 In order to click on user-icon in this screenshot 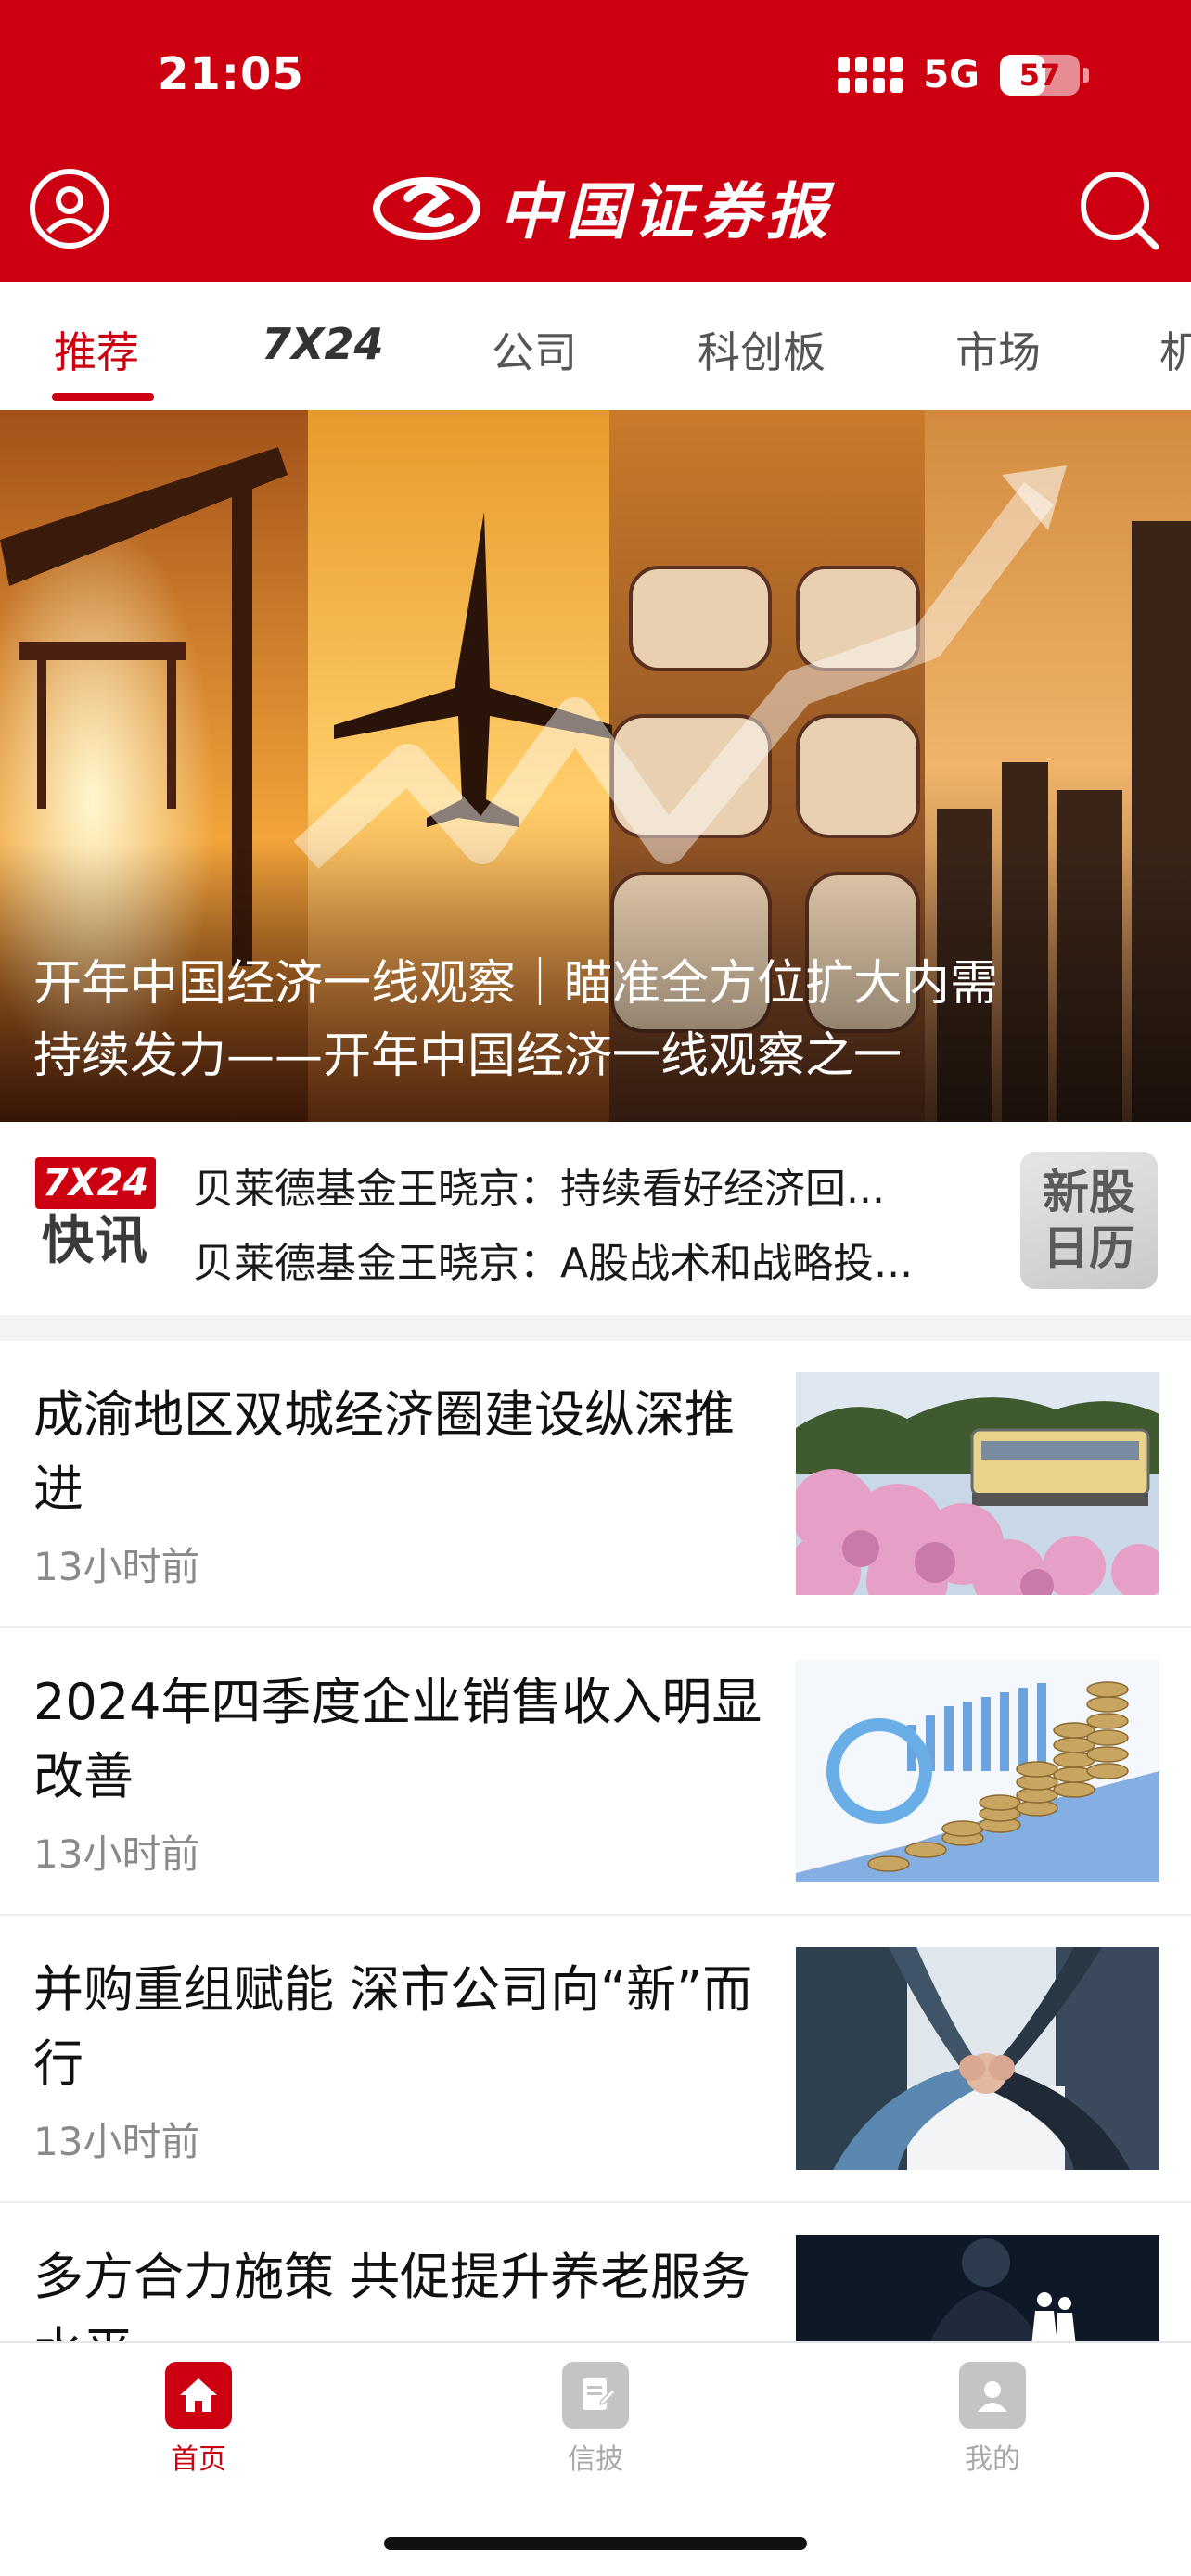, I will do `click(69, 209)`.